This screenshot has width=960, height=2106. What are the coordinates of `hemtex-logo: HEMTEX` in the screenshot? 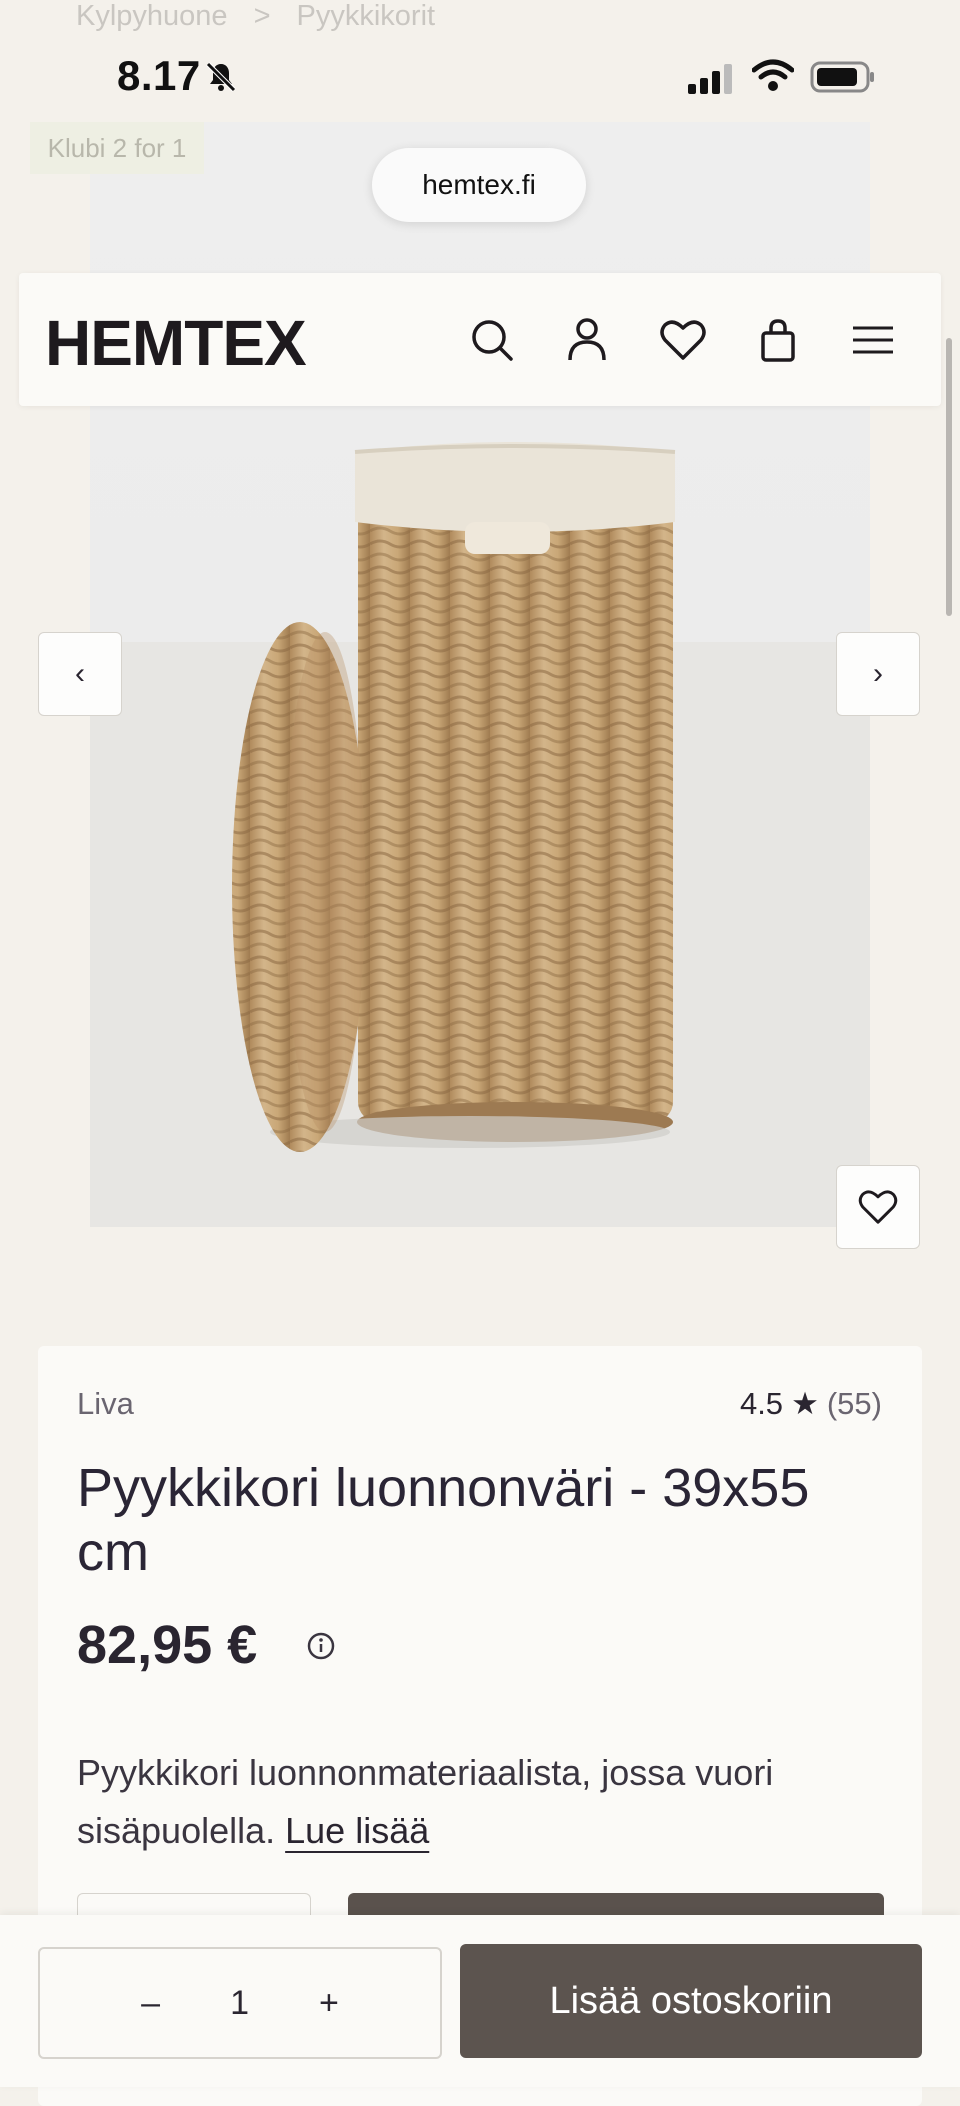 It's located at (176, 343).